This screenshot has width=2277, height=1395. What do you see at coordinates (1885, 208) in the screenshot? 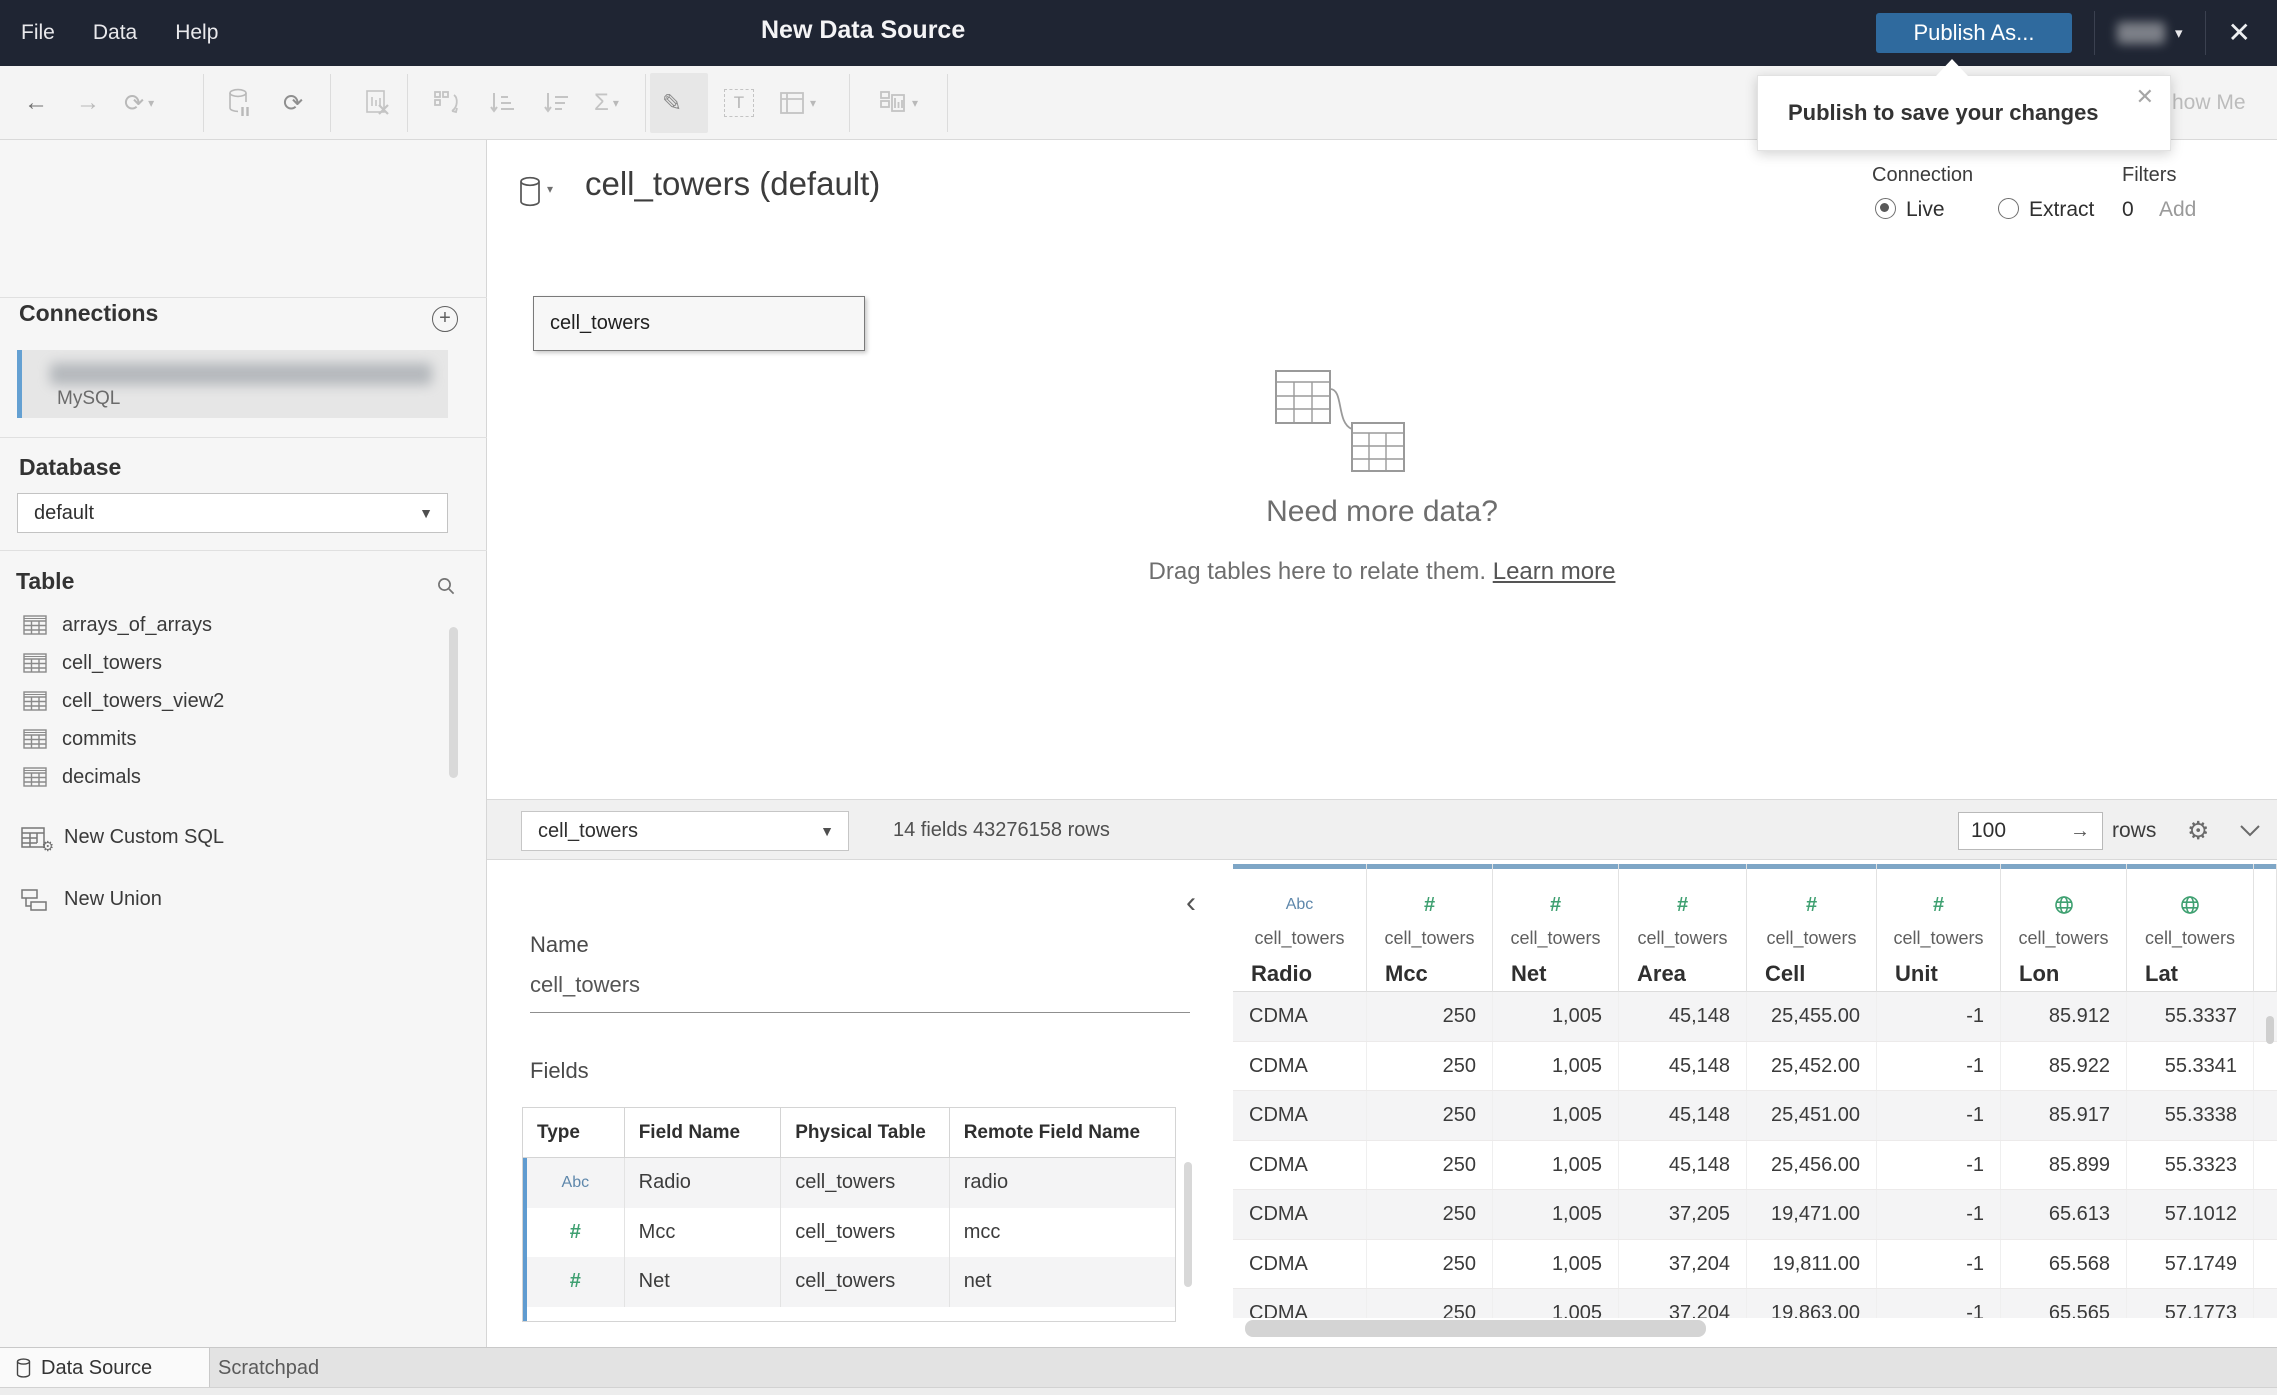
I see `live-radio` at bounding box center [1885, 208].